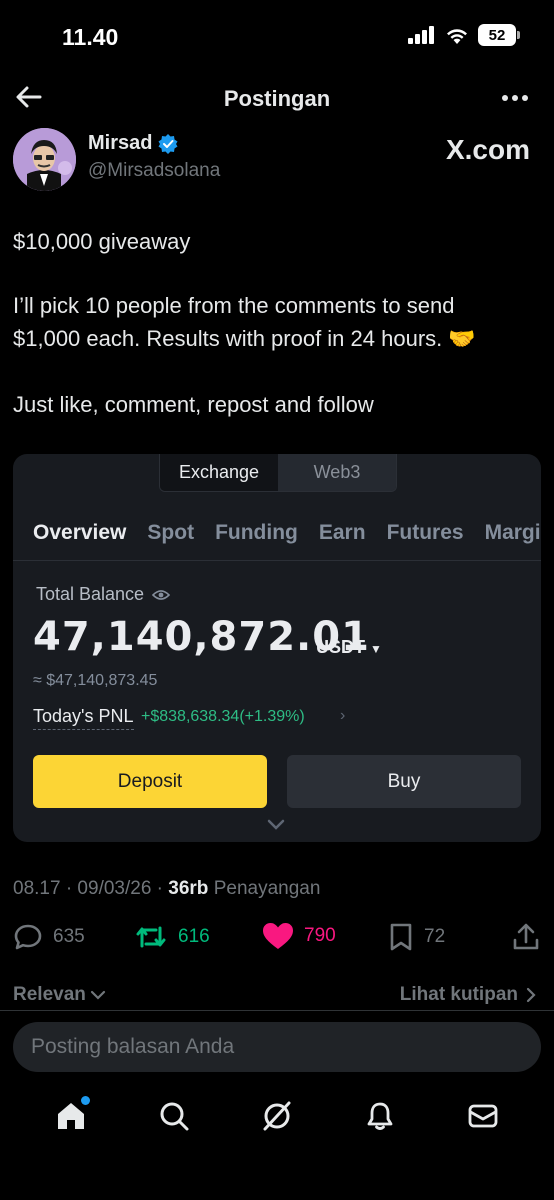 The image size is (554, 1200). I want to click on home-icon, so click(71, 1116).